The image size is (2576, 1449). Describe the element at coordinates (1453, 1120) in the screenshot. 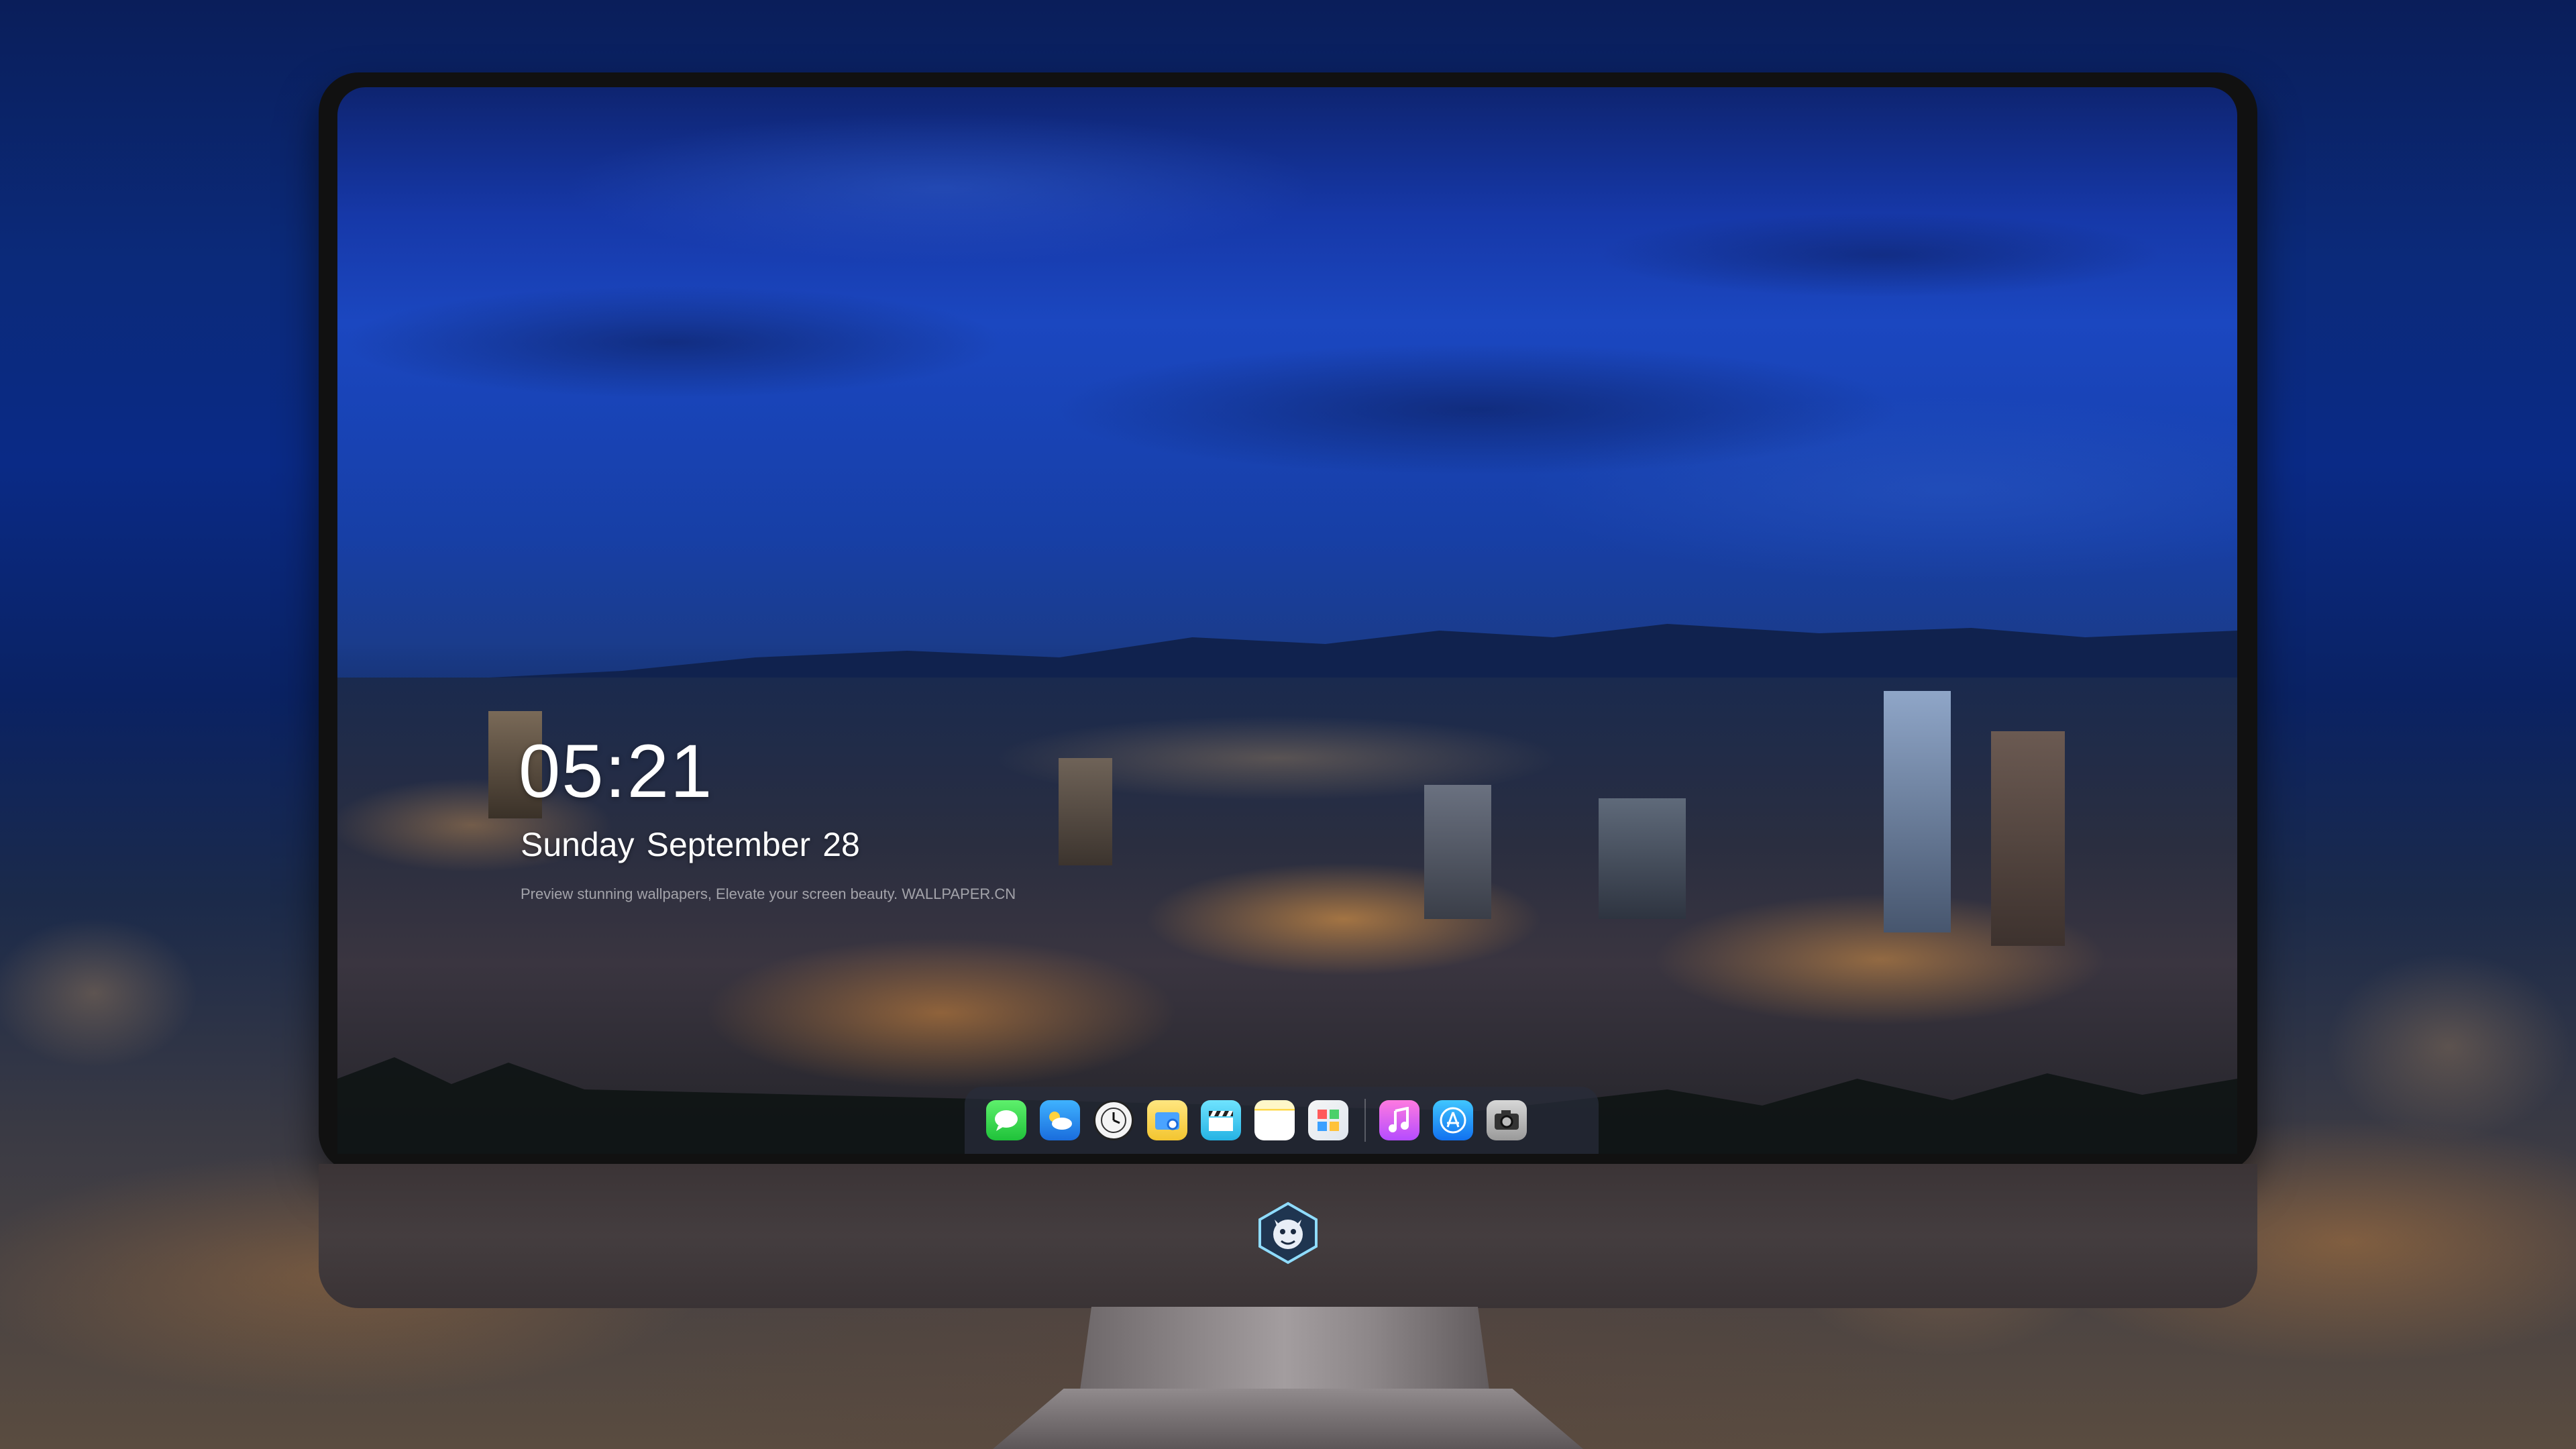

I see `app-store-icon` at that location.